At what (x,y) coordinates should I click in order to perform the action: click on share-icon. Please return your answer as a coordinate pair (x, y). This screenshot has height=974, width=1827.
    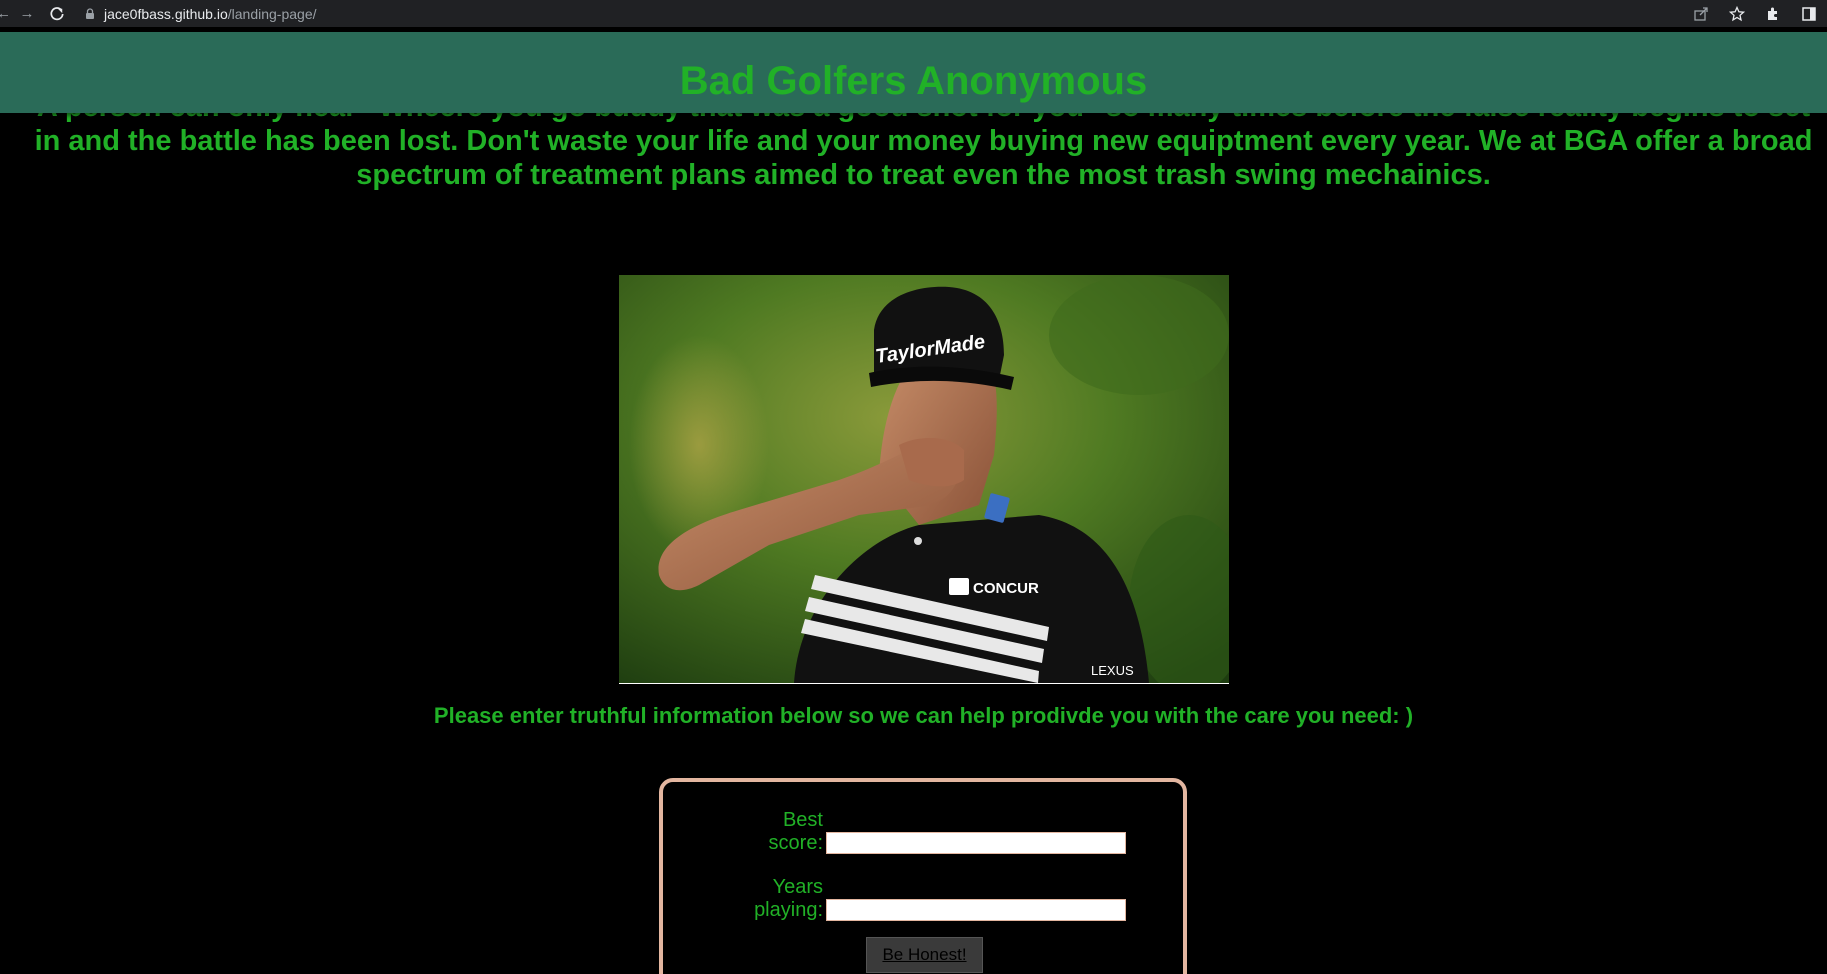
    Looking at the image, I should click on (1701, 14).